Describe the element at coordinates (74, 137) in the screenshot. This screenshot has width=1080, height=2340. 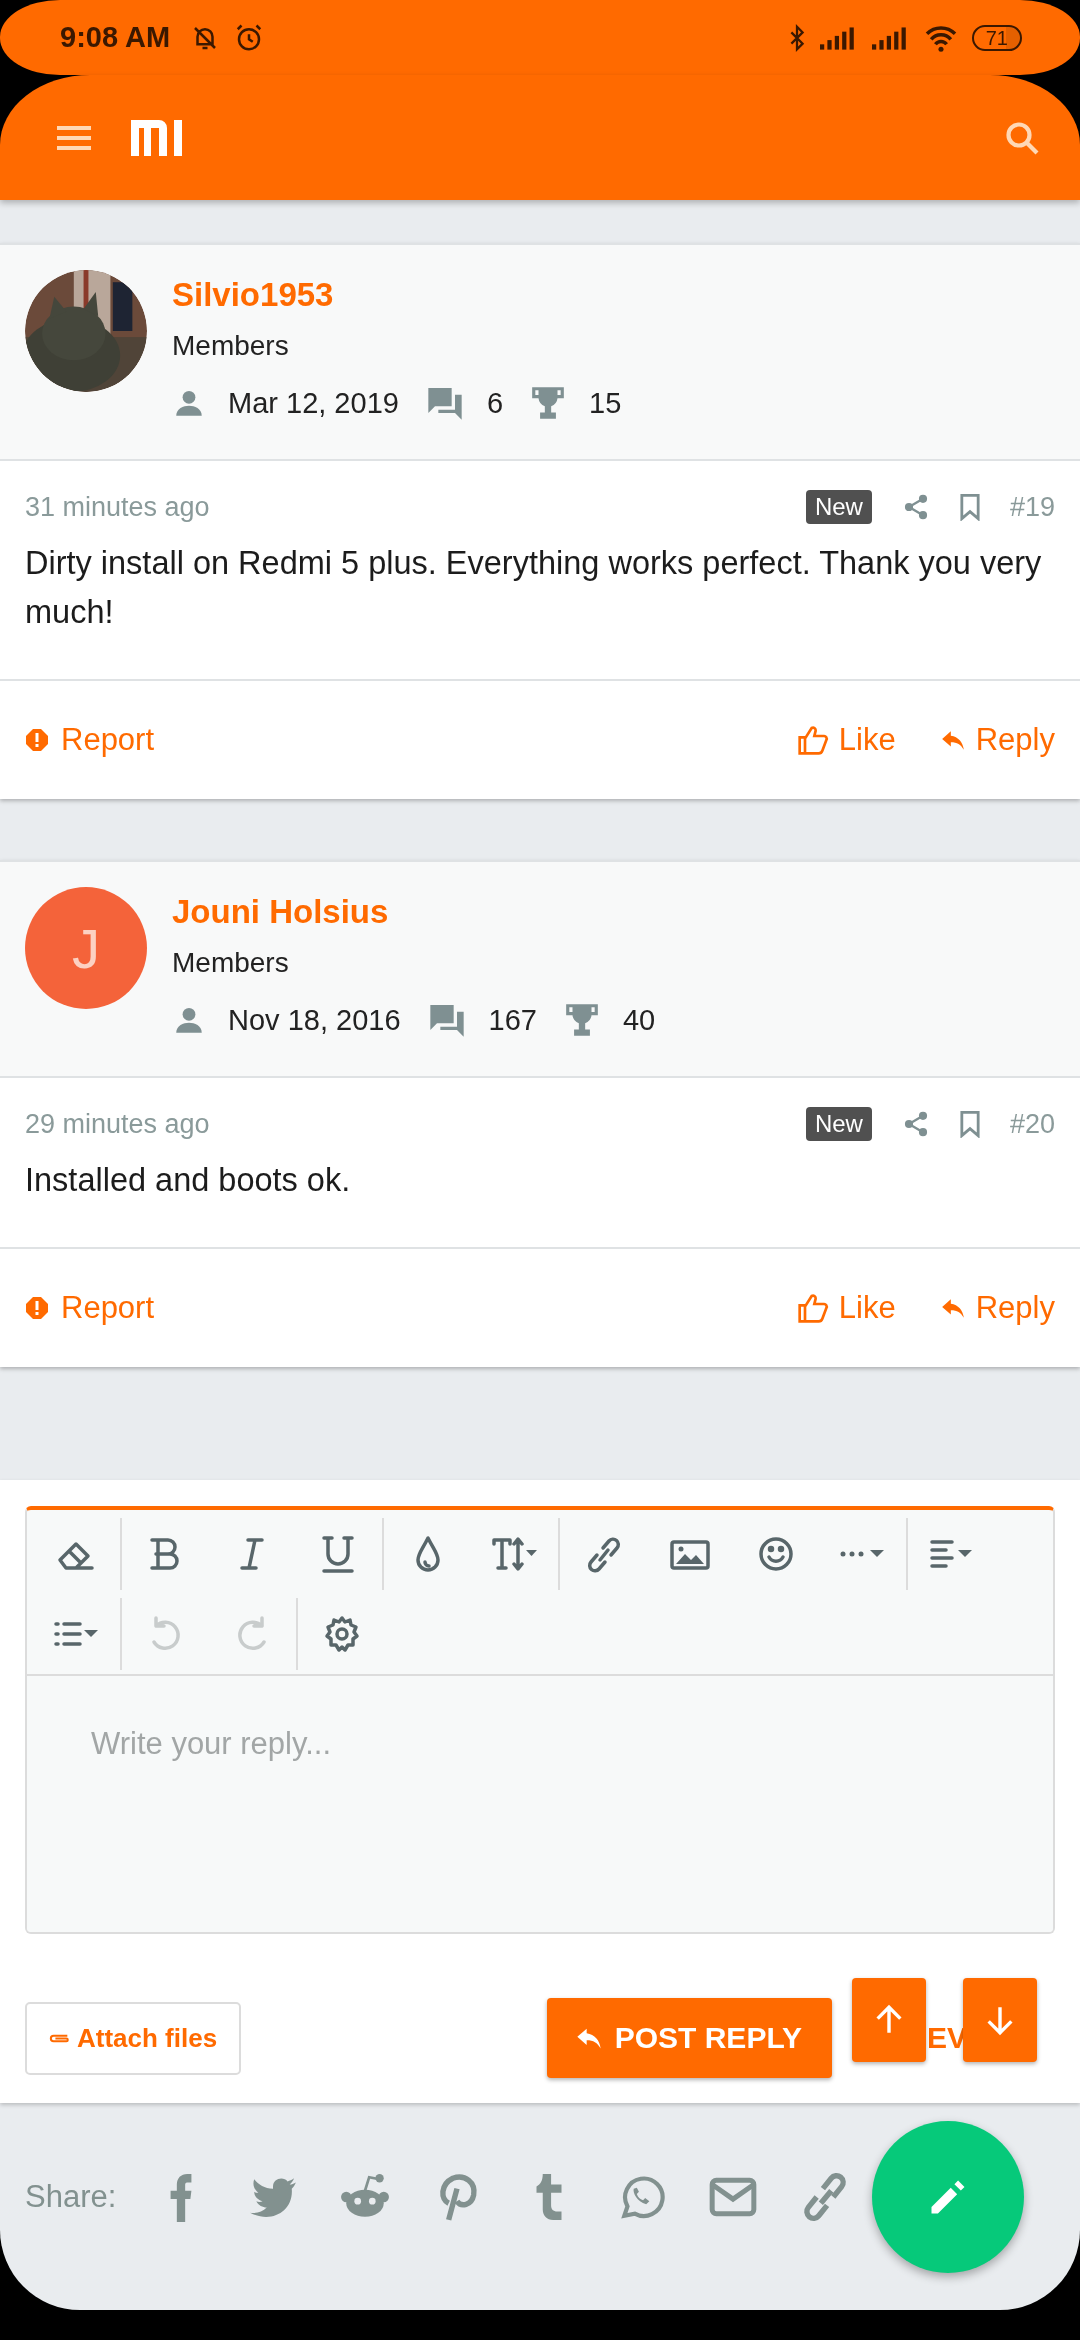
I see `menu-icon` at that location.